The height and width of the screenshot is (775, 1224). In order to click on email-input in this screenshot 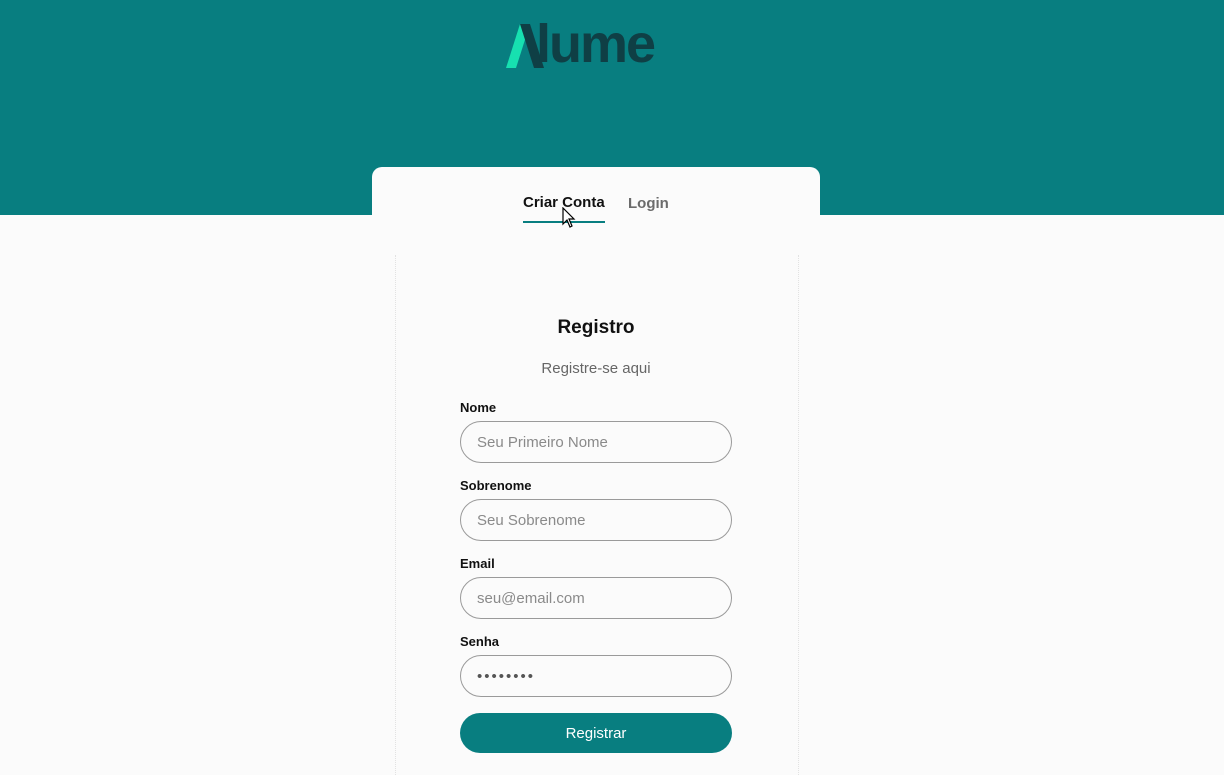, I will do `click(596, 598)`.